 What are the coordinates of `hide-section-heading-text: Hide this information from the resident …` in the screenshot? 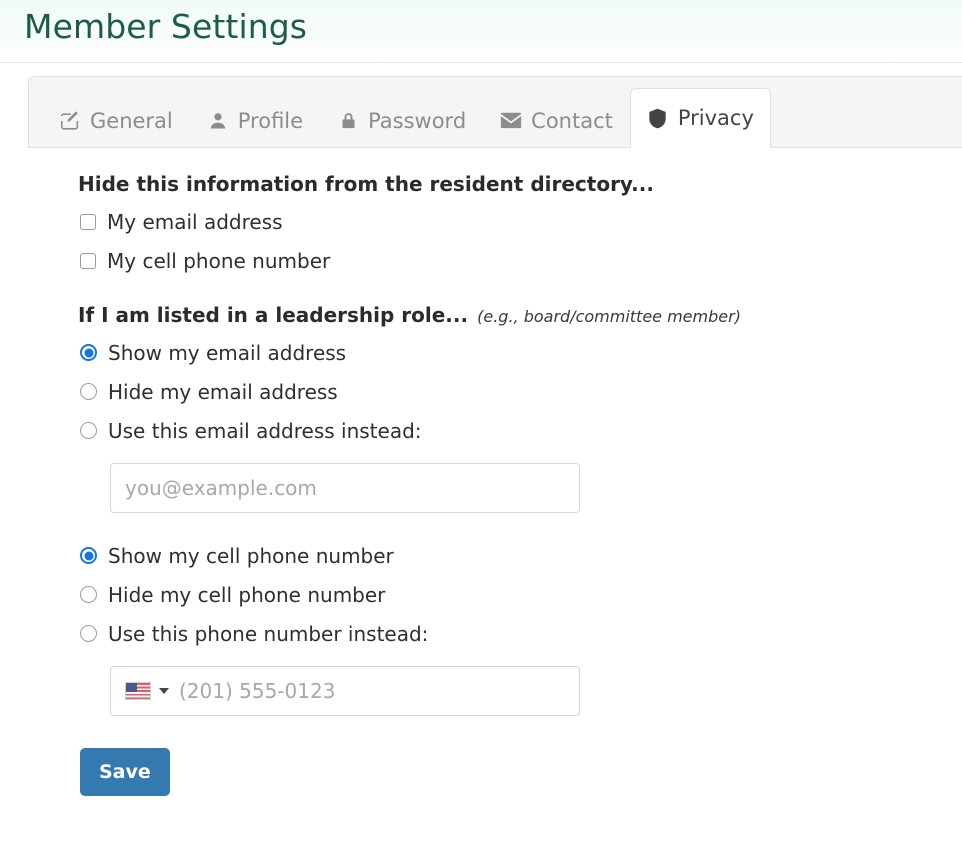 It's located at (366, 184).